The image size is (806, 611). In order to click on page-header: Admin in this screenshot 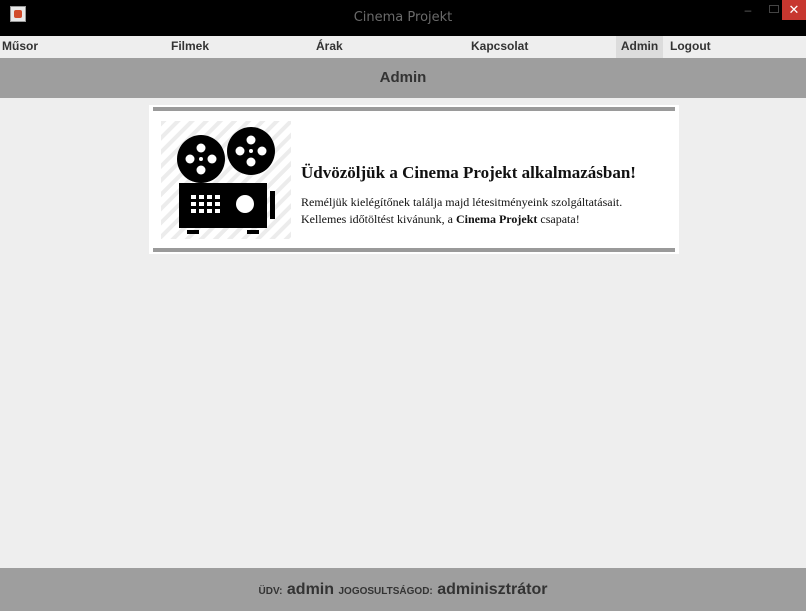, I will do `click(403, 78)`.